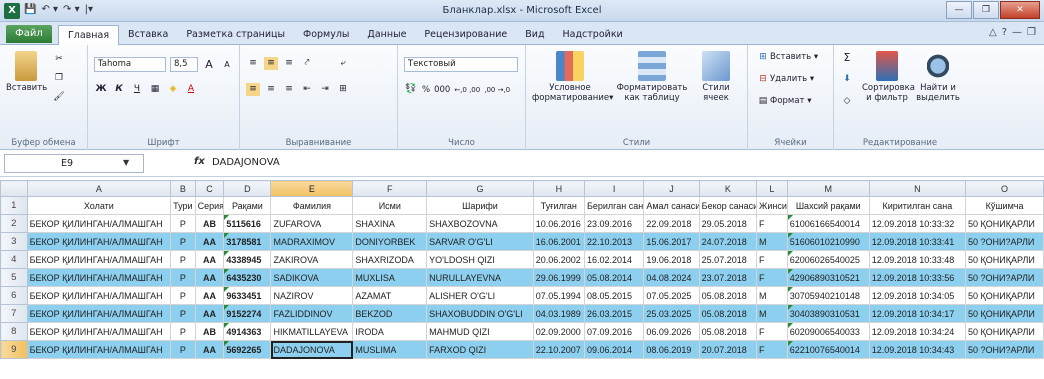 Image resolution: width=1044 pixels, height=379 pixels. Describe the element at coordinates (289, 89) in the screenshot. I see `align-right-icon: ≡` at that location.